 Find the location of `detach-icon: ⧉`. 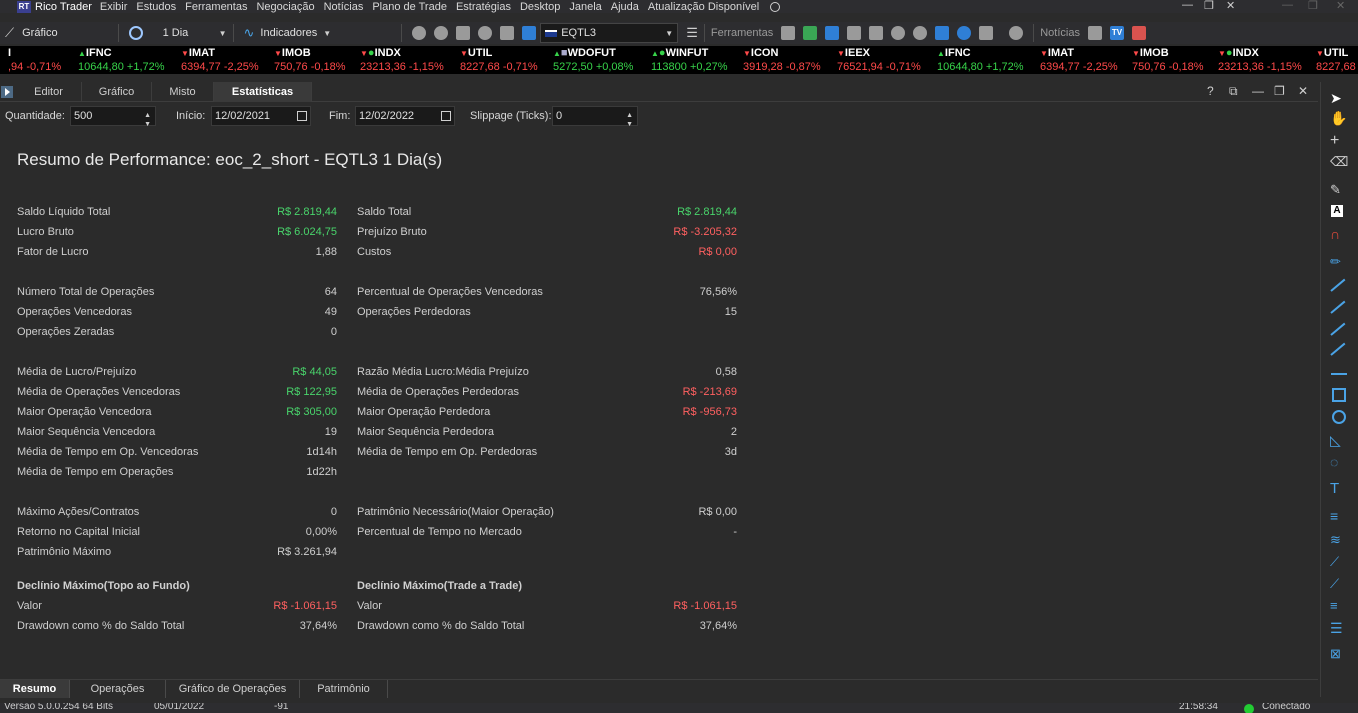

detach-icon: ⧉ is located at coordinates (1233, 91).